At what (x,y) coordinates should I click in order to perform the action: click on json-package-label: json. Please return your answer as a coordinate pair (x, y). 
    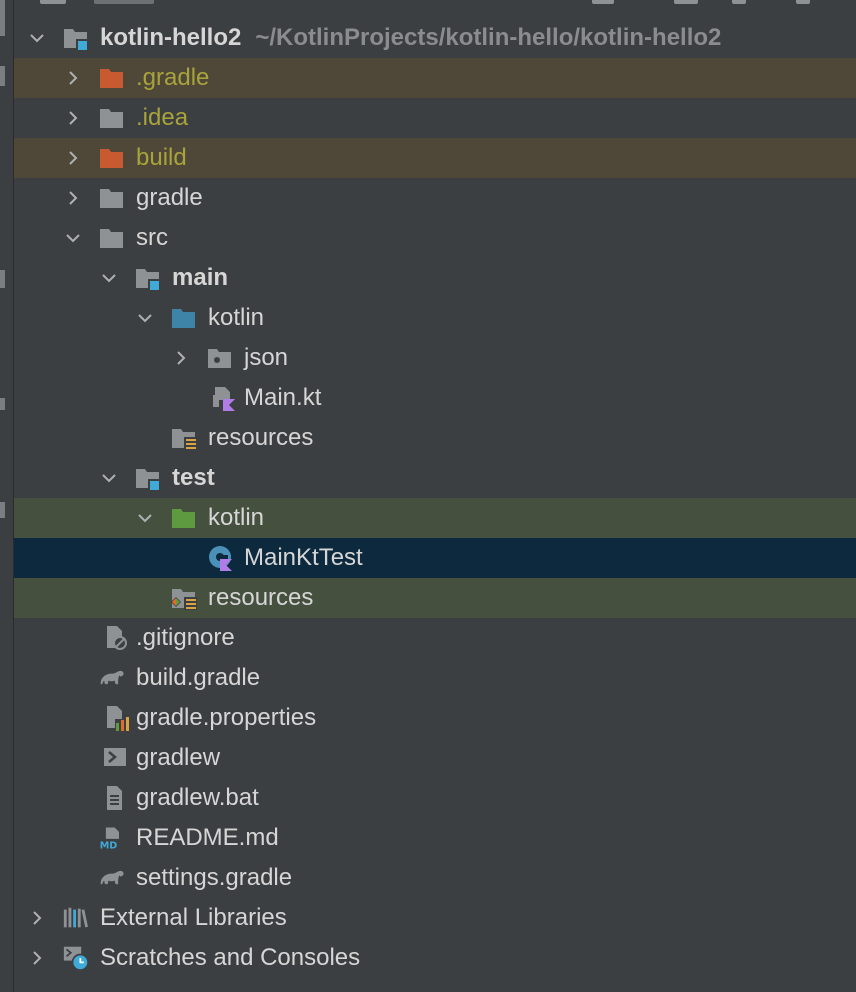
    Looking at the image, I should click on (266, 357).